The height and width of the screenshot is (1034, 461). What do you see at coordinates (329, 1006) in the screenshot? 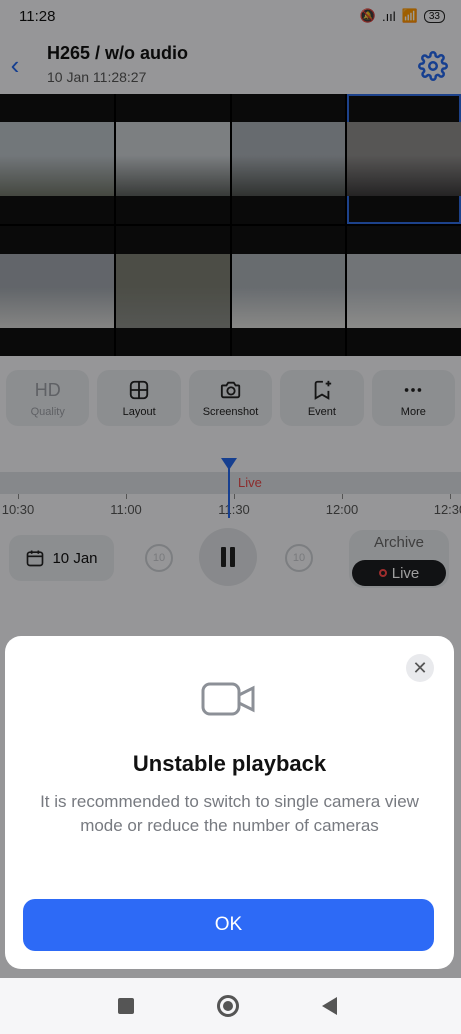
I see `back-nav-icon` at bounding box center [329, 1006].